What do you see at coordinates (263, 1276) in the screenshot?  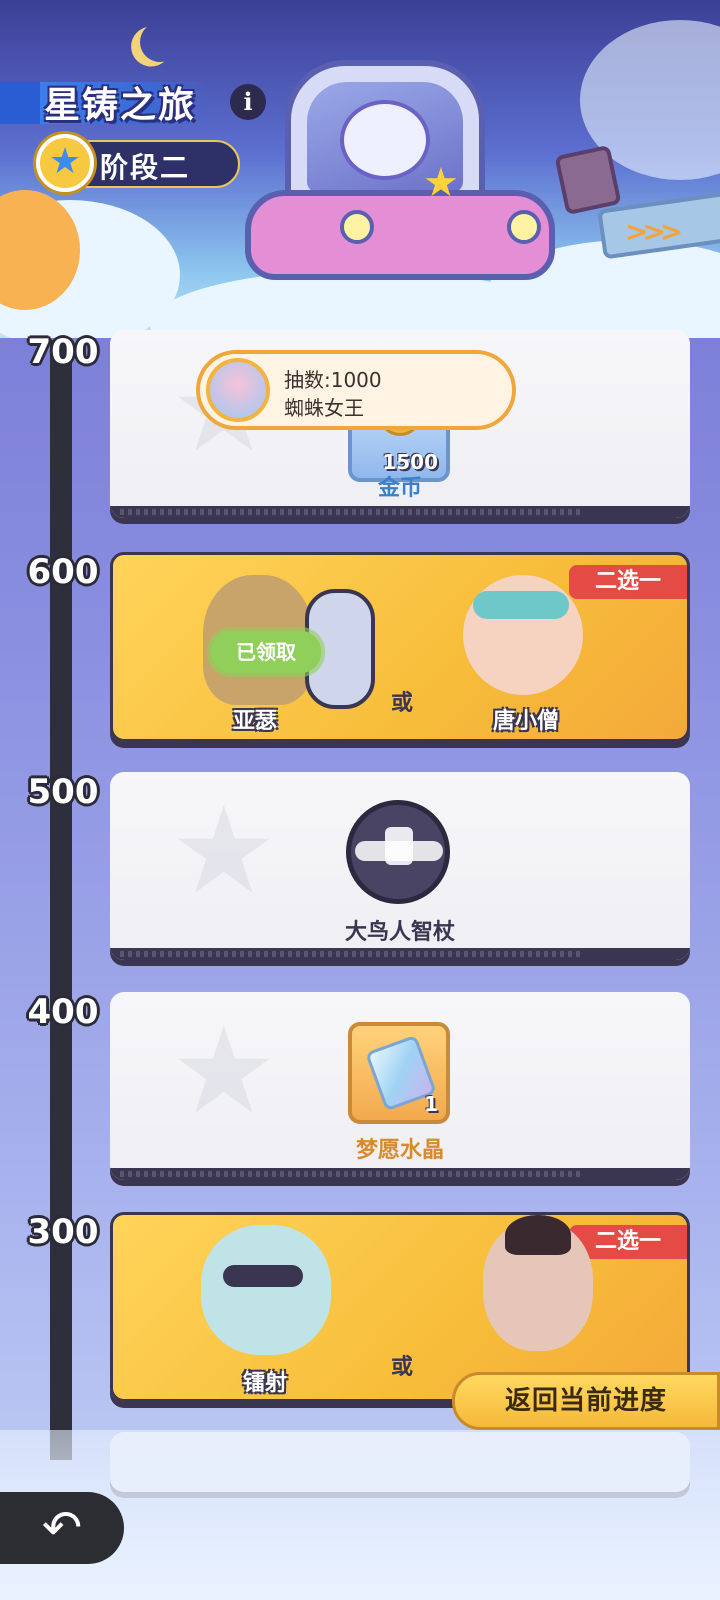 I see `visor` at bounding box center [263, 1276].